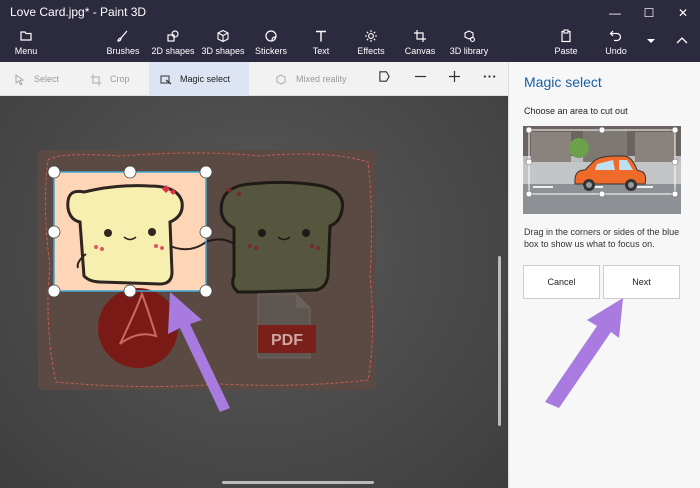  What do you see at coordinates (615, 13) in the screenshot?
I see `minimize-button: —` at bounding box center [615, 13].